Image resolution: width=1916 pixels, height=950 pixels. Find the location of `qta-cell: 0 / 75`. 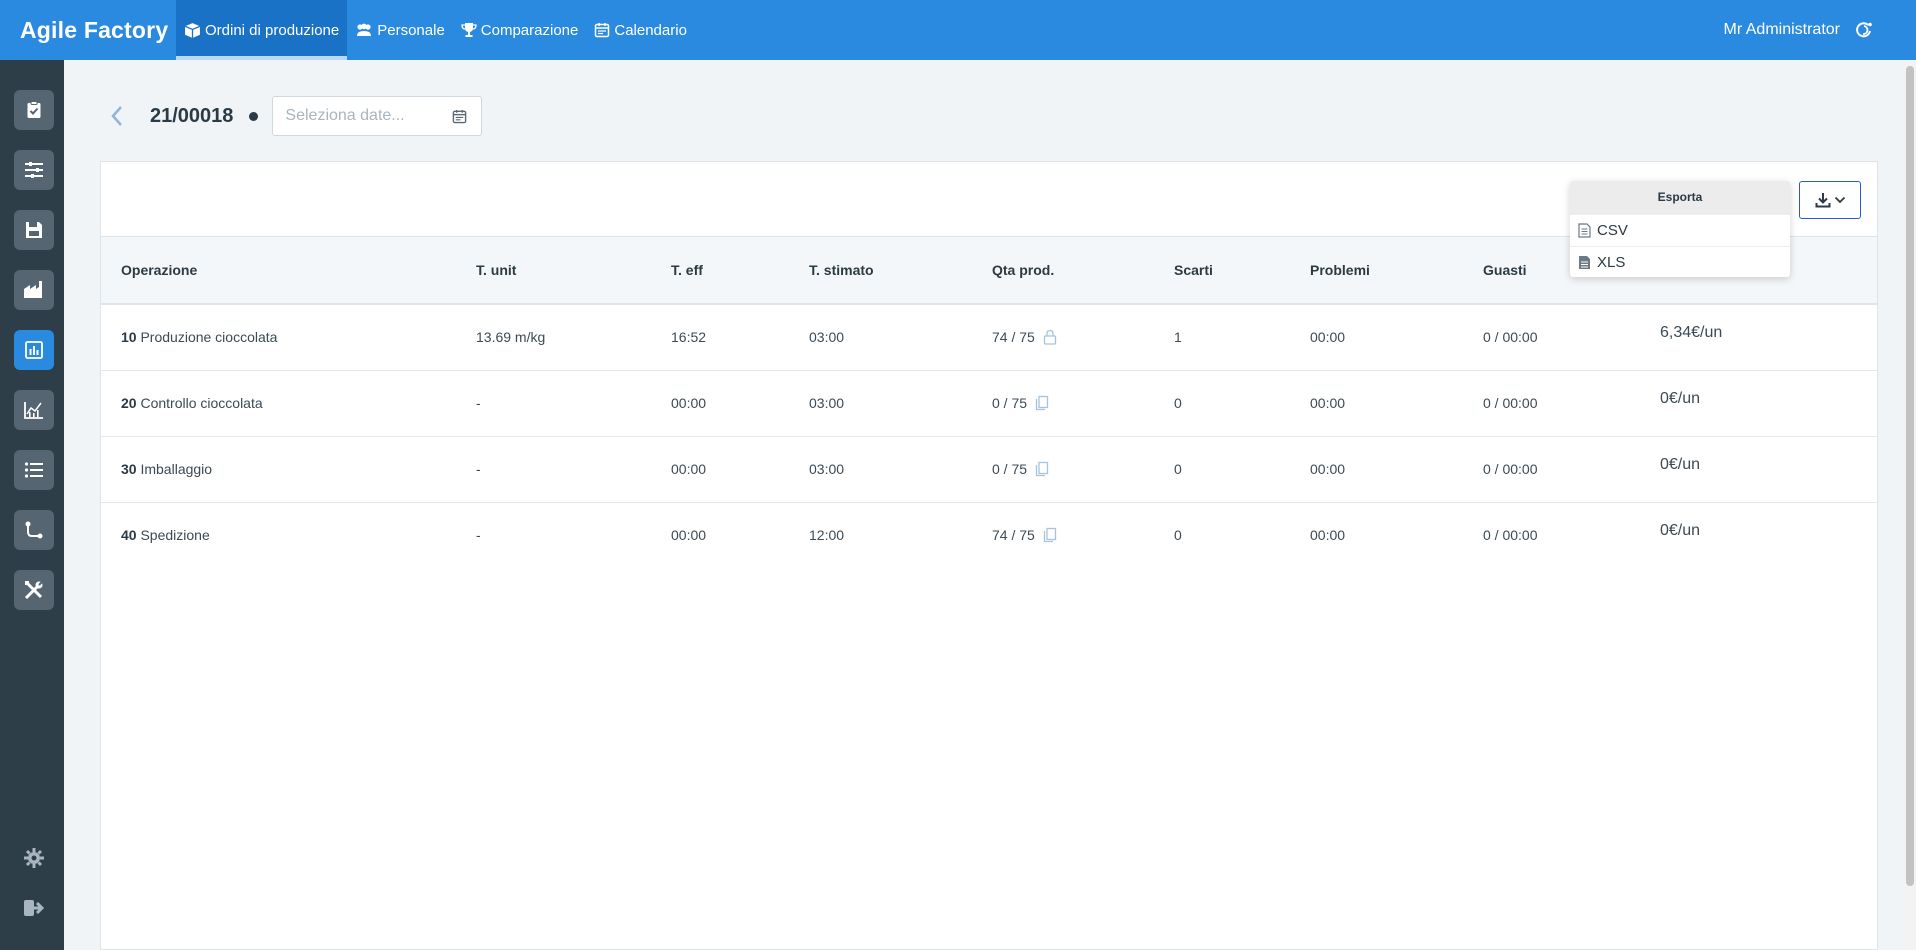

qta-cell: 0 / 75 is located at coordinates (1020, 469).